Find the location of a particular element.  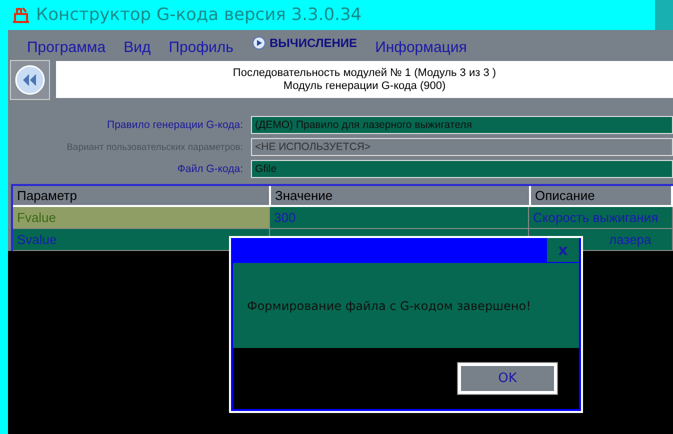

play-icon is located at coordinates (259, 43).